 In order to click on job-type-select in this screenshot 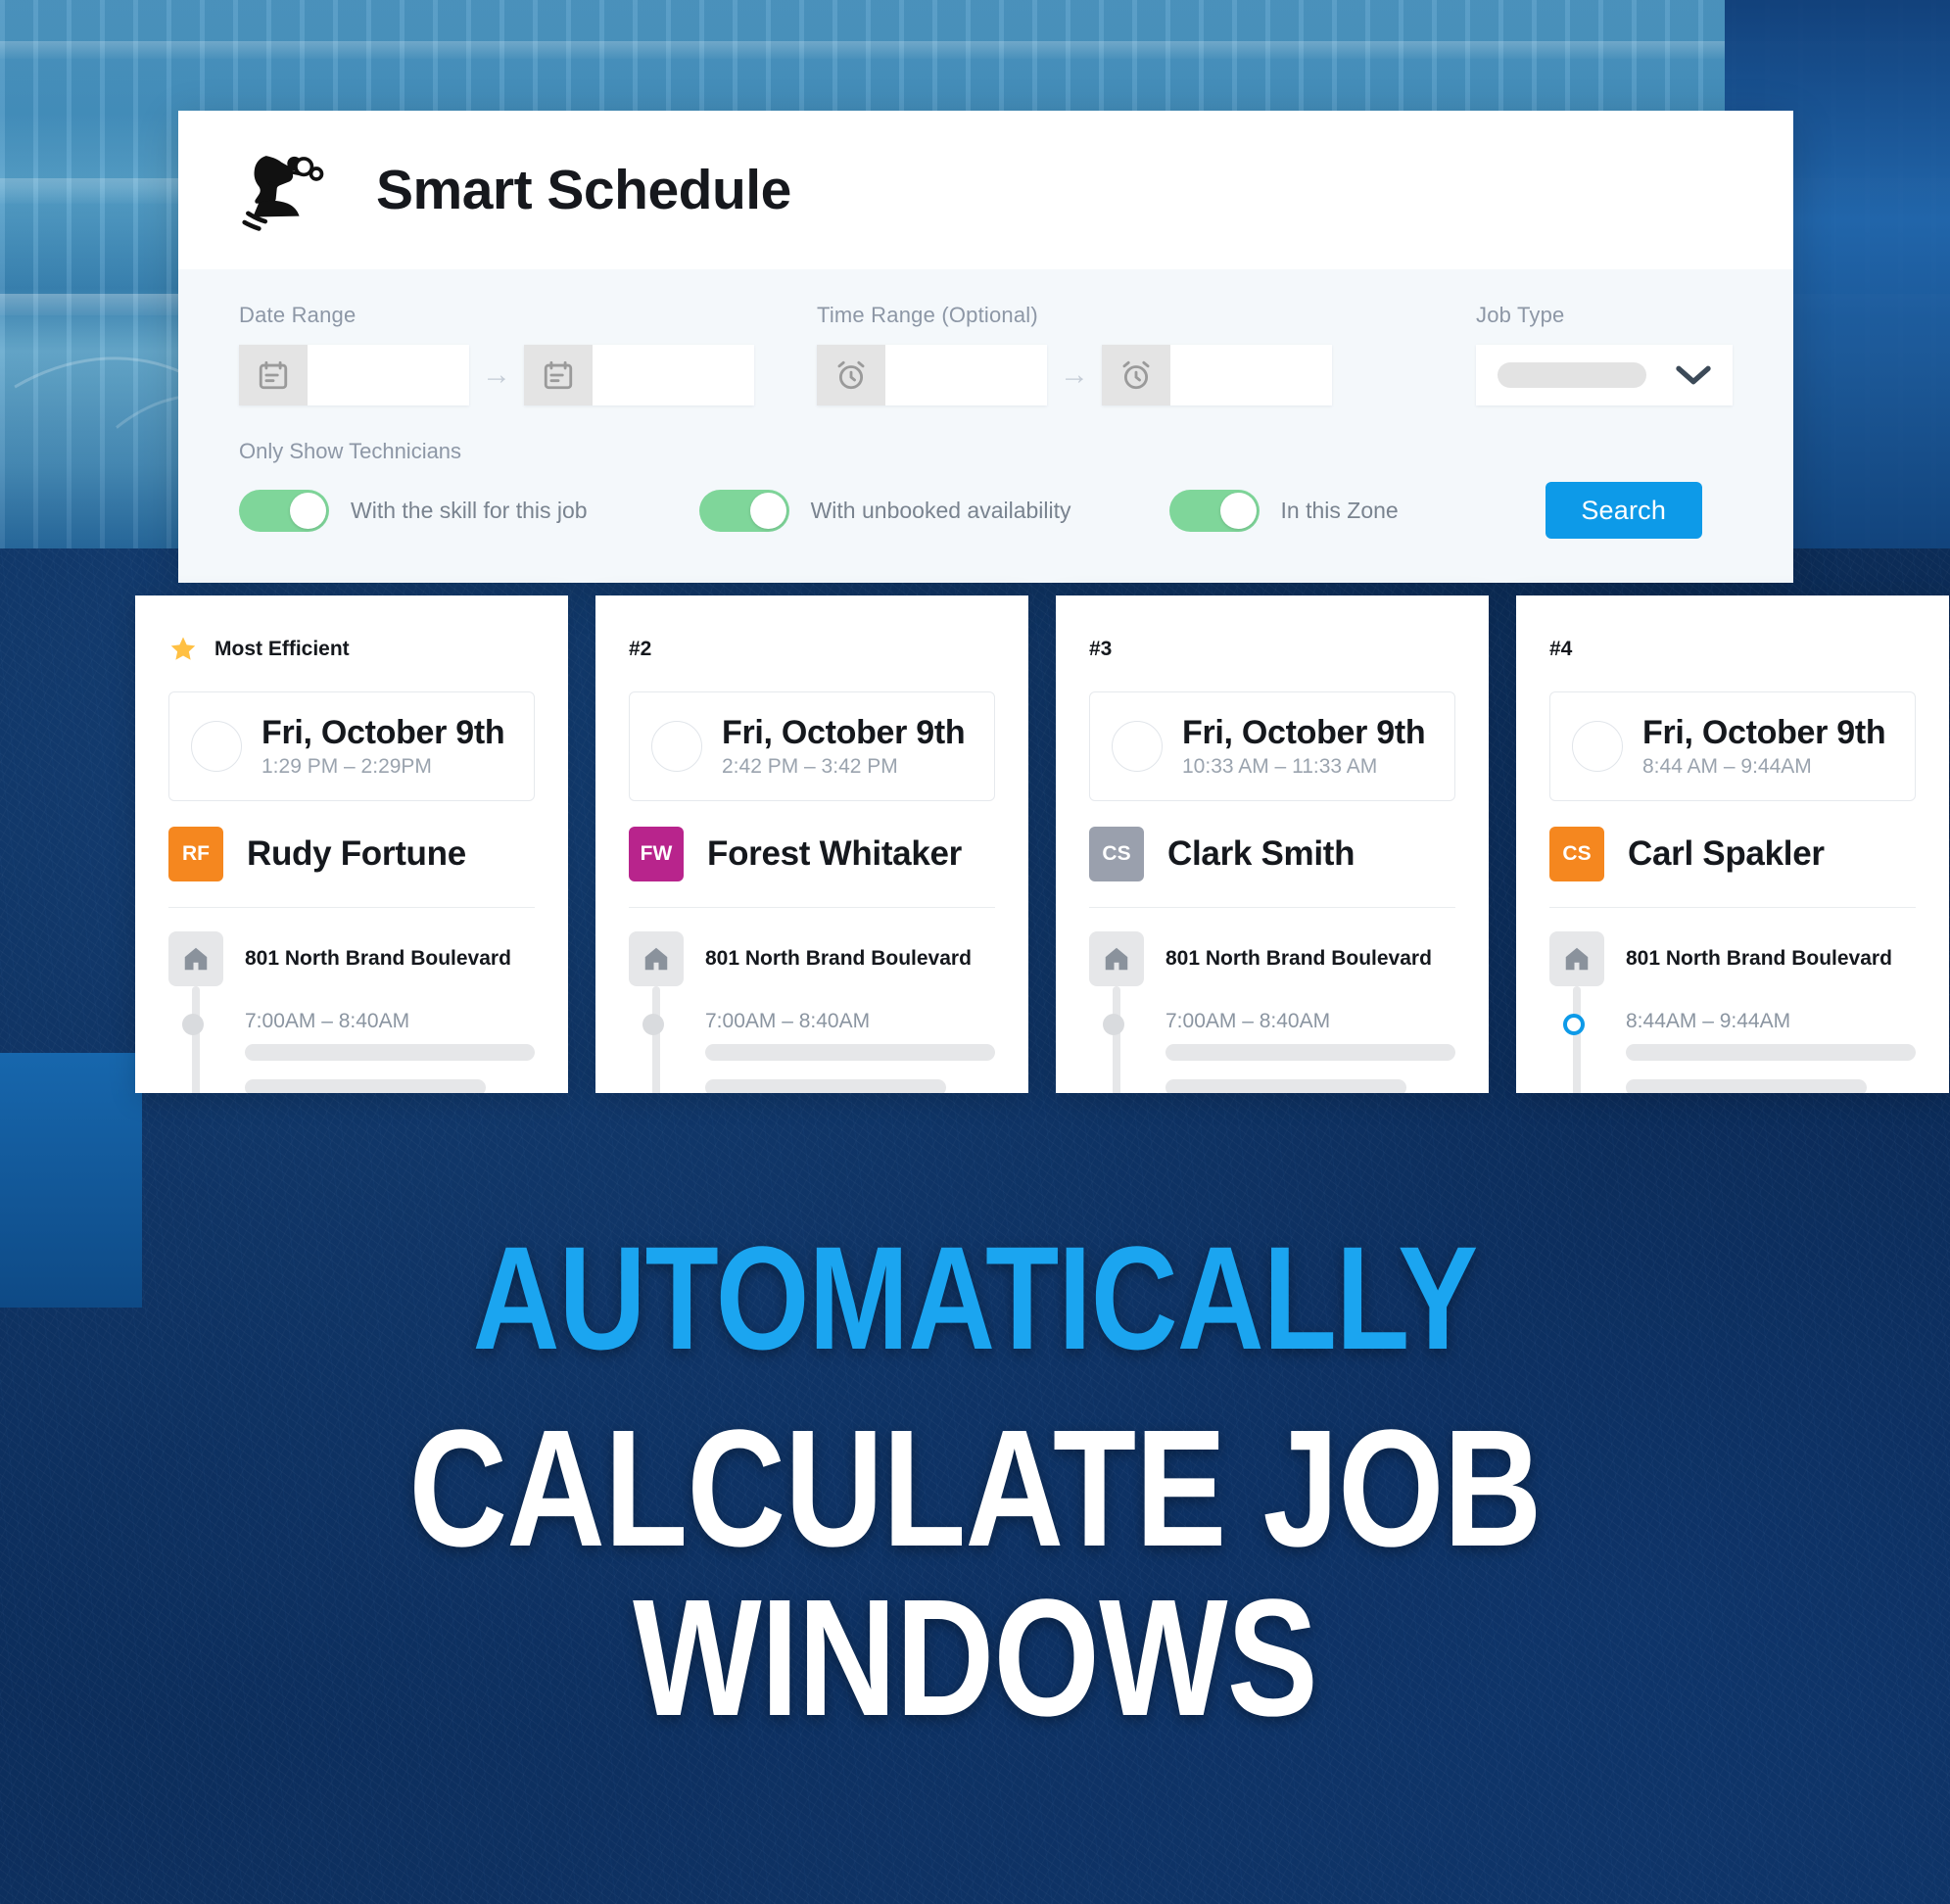, I will do `click(1605, 375)`.